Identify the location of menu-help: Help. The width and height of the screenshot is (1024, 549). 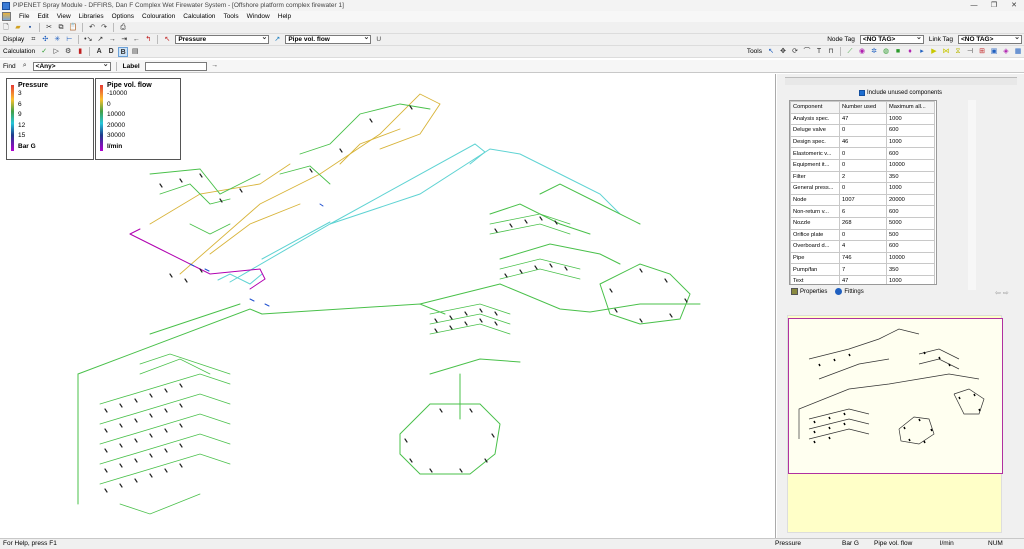
(284, 16).